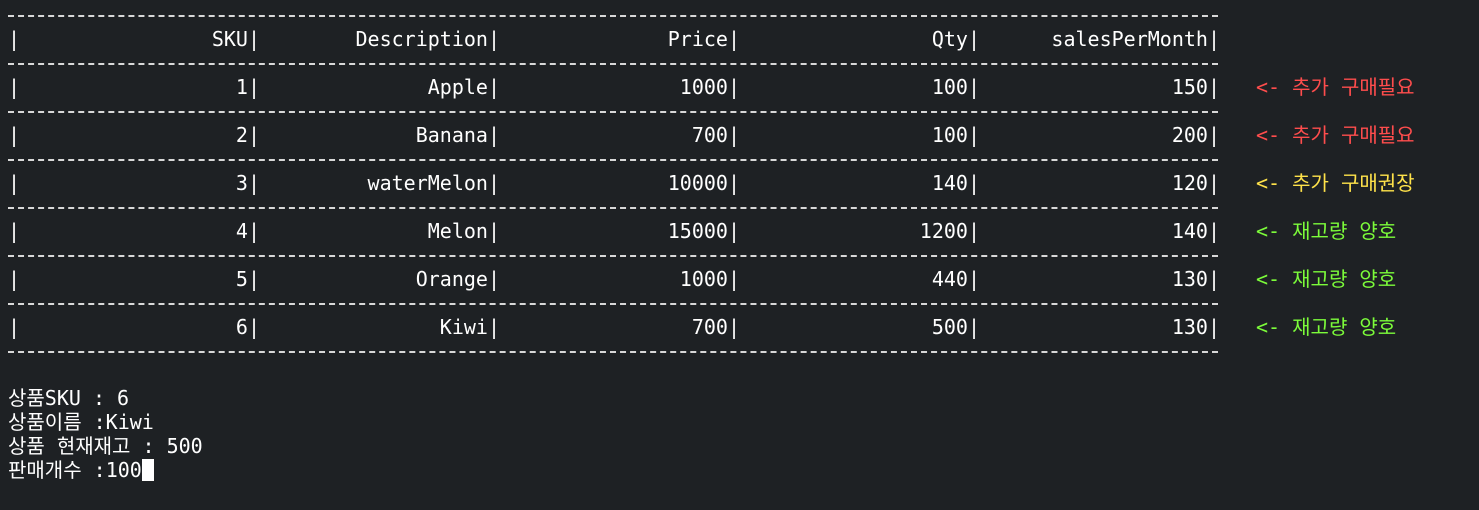 This screenshot has height=510, width=1479. Describe the element at coordinates (463, 231) in the screenshot. I see `cell-description: Melon|` at that location.